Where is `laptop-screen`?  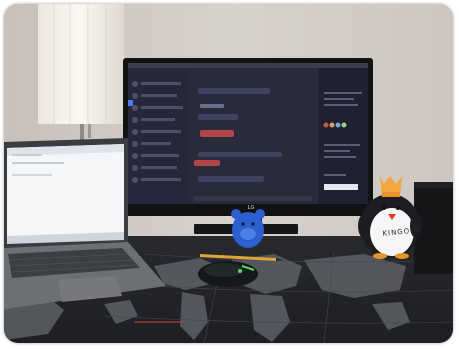
laptop-screen is located at coordinates (65, 192).